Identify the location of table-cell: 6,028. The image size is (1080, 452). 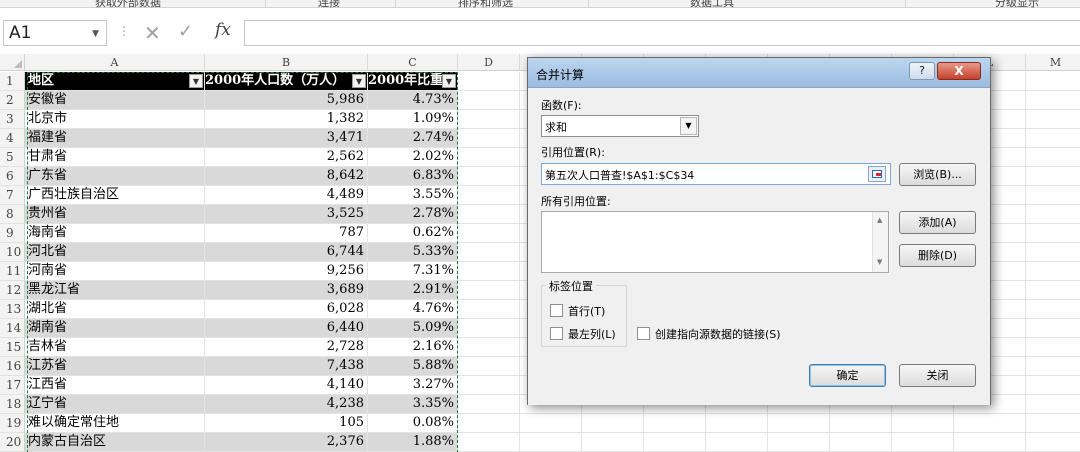
(286, 309).